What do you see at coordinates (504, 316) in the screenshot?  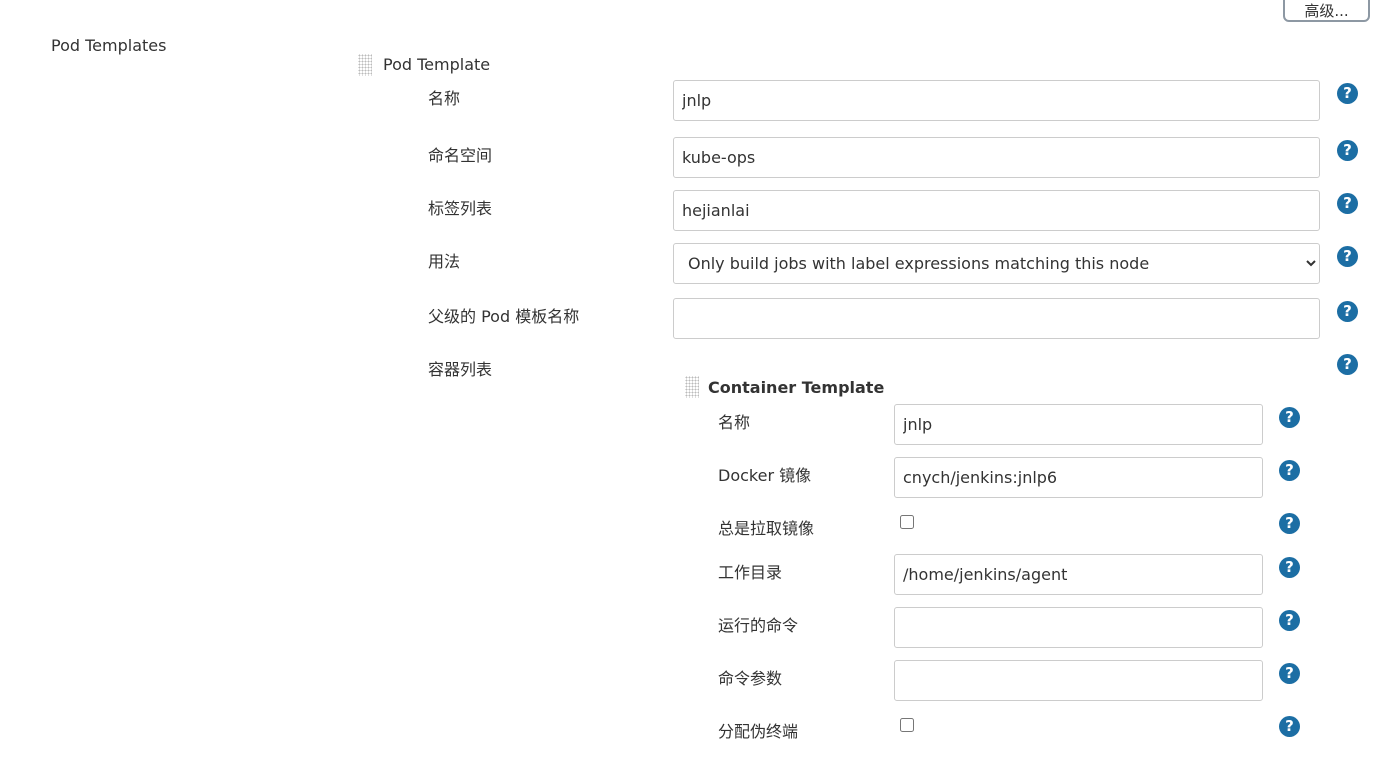 I see `field-label: 父级的 Pod 模板名称` at bounding box center [504, 316].